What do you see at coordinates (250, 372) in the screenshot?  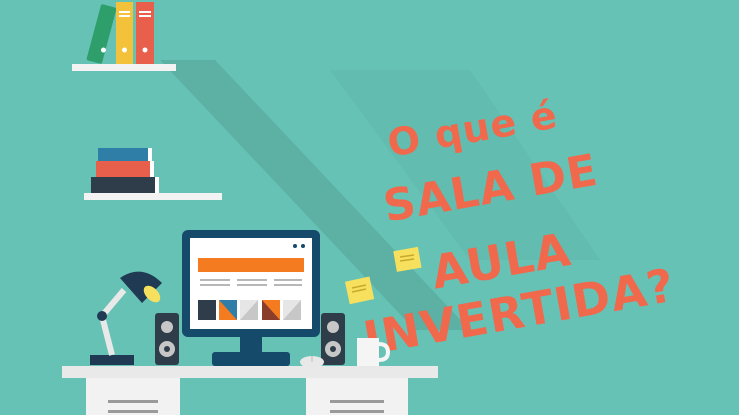 I see `desk-top` at bounding box center [250, 372].